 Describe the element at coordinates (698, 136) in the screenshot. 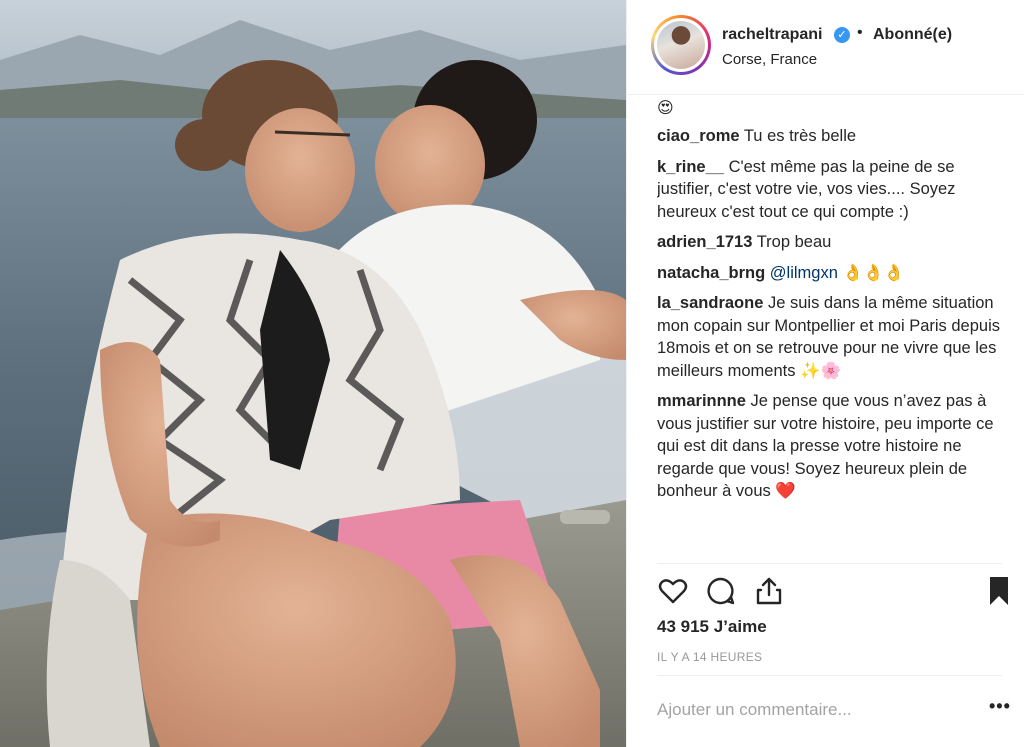

I see `comment-username: ciao_rome` at that location.